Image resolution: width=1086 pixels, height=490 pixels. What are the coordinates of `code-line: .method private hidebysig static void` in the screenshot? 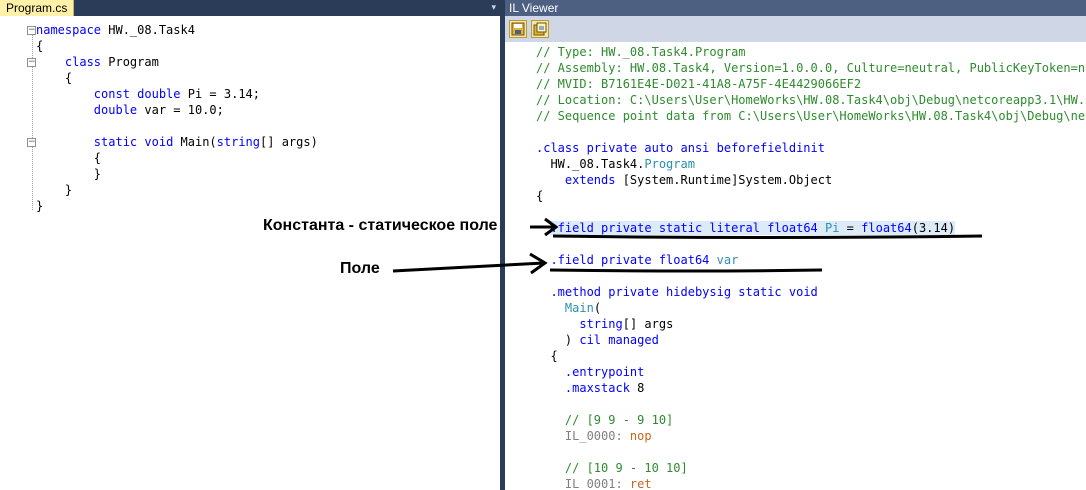 It's located at (677, 292).